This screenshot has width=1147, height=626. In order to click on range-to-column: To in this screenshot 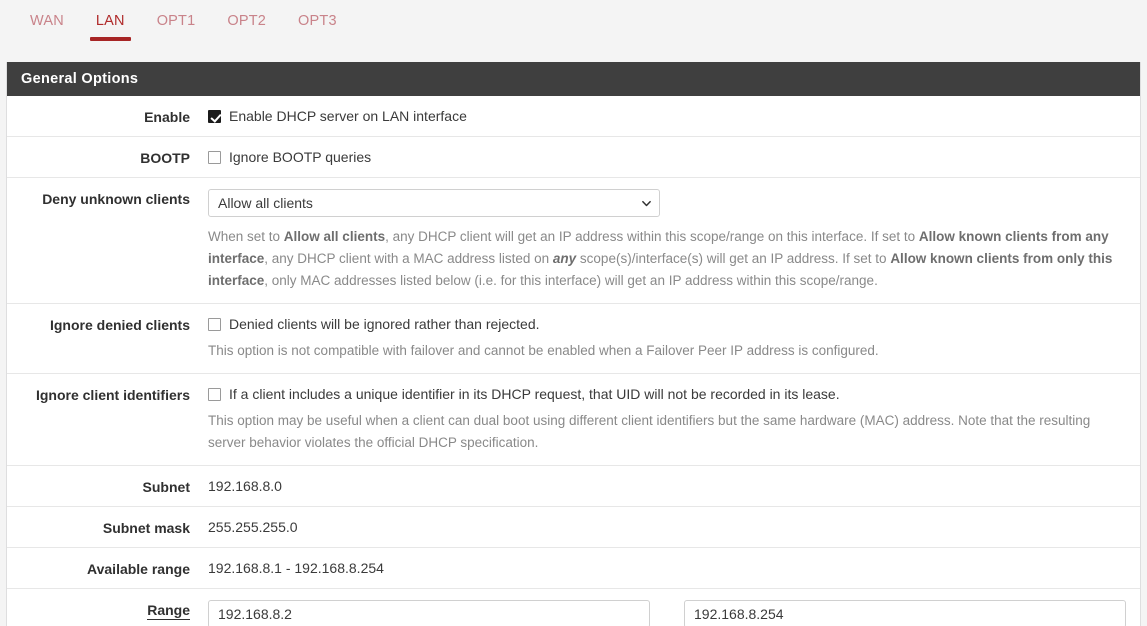, I will do `click(905, 613)`.